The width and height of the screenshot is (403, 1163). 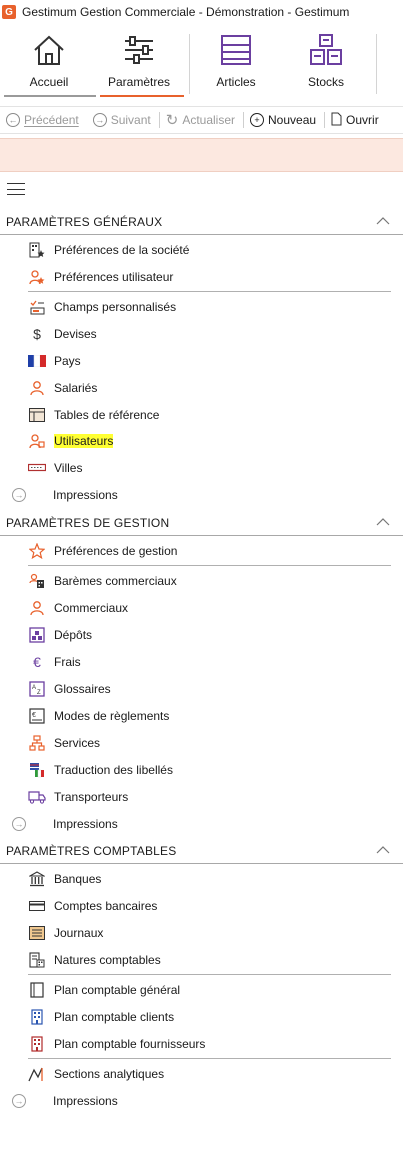 I want to click on item-sections-analytiques: Sections analytiques, so click(x=213, y=1074).